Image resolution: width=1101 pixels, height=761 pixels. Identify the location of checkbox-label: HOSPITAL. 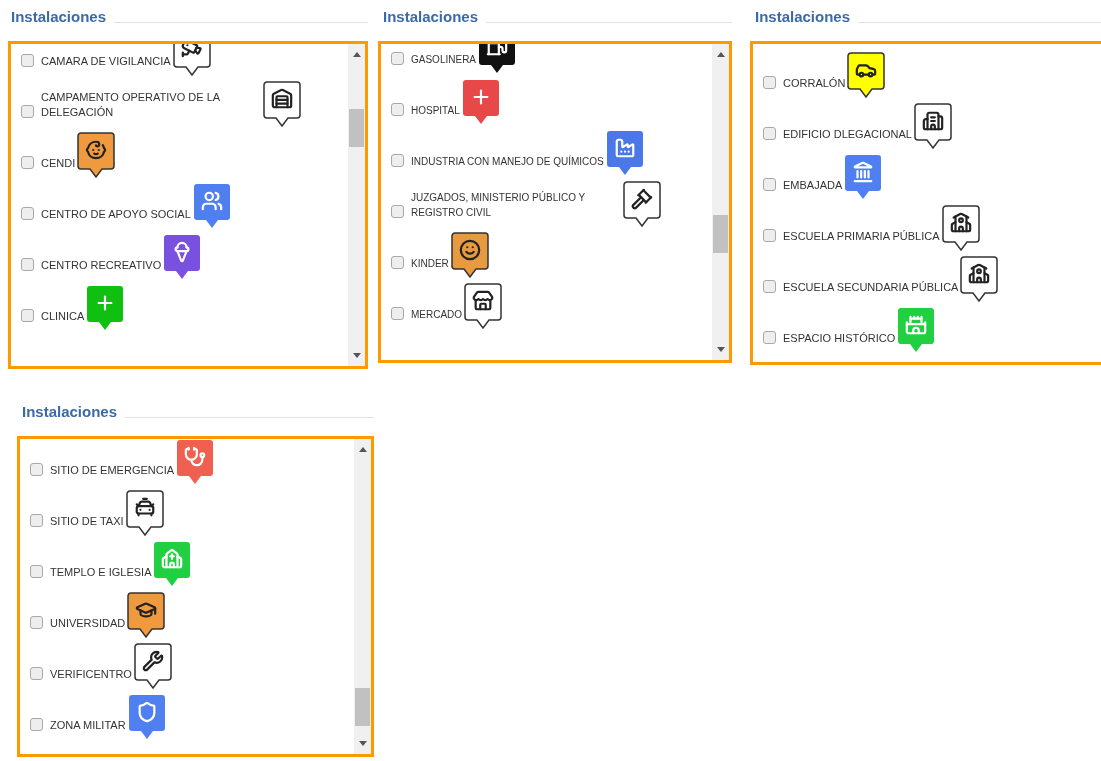
(435, 111).